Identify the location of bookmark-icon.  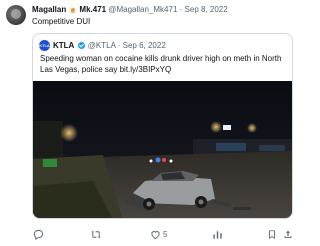
(272, 234).